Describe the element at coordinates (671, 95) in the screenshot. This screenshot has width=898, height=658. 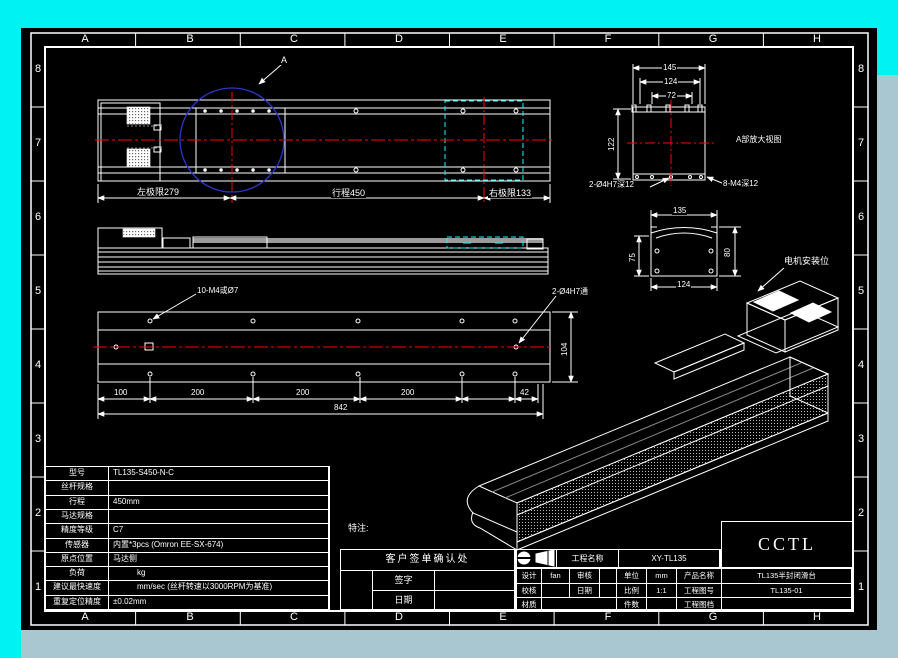
I see `dim-detail-72: 72` at that location.